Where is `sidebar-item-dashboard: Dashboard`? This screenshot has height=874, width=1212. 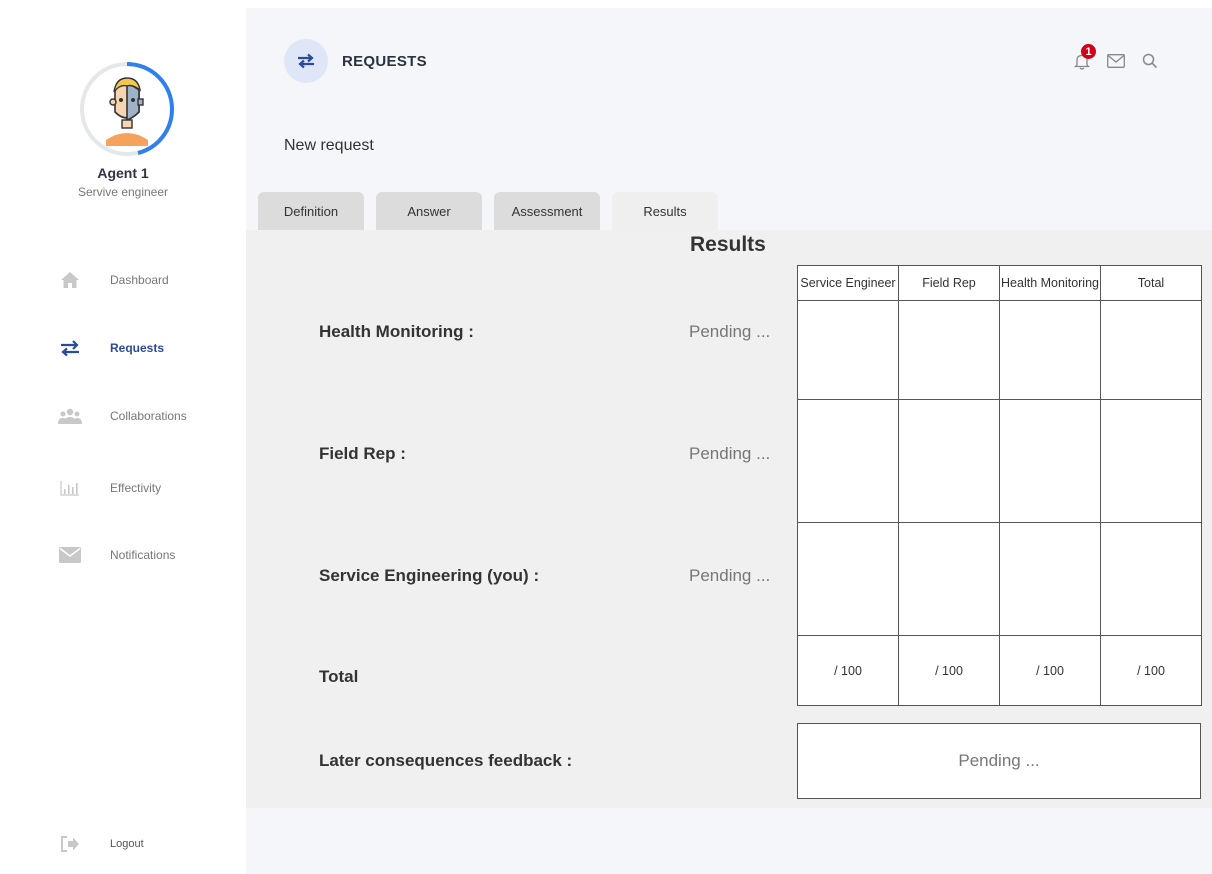 sidebar-item-dashboard: Dashboard is located at coordinates (113, 280).